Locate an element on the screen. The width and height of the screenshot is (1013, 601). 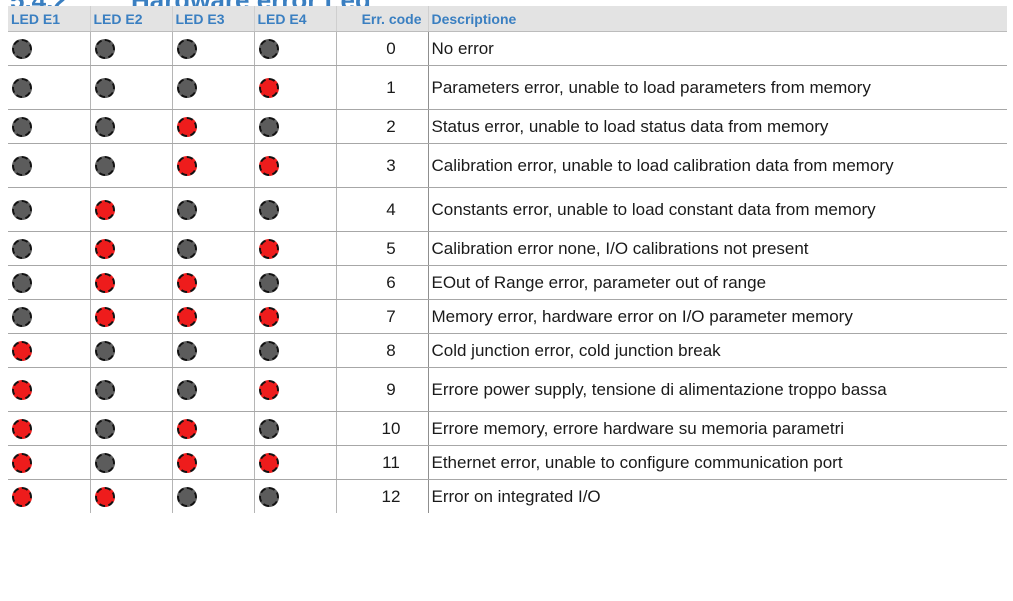
error-description: Cold junction error, cold junction break is located at coordinates (717, 350).